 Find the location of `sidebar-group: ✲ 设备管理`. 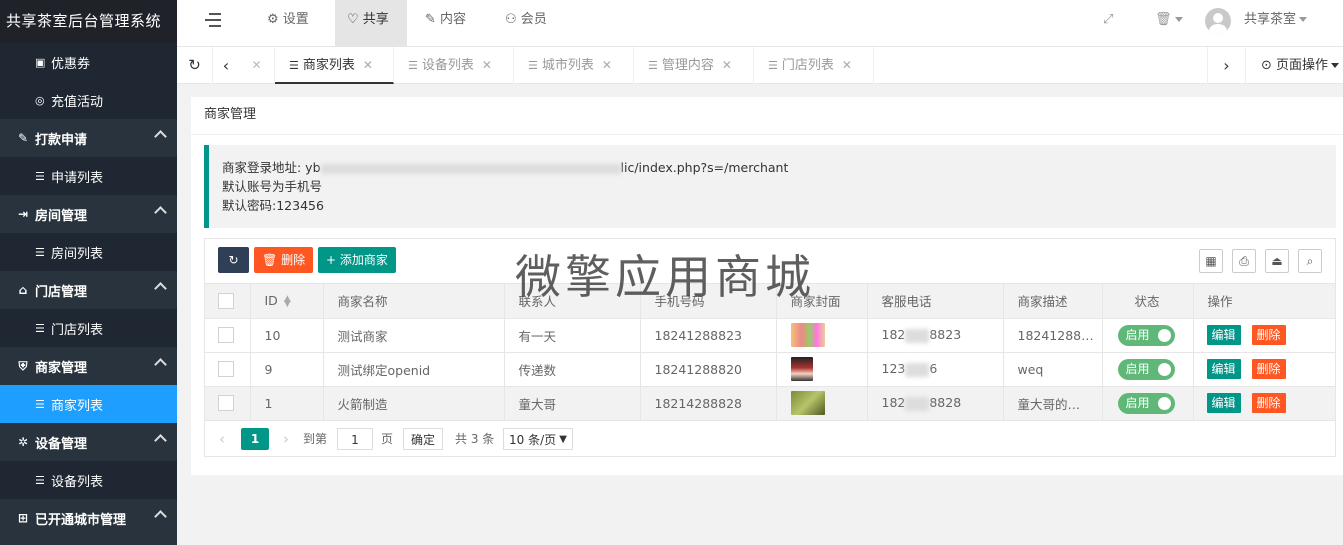

sidebar-group: ✲ 设备管理 is located at coordinates (88, 442).